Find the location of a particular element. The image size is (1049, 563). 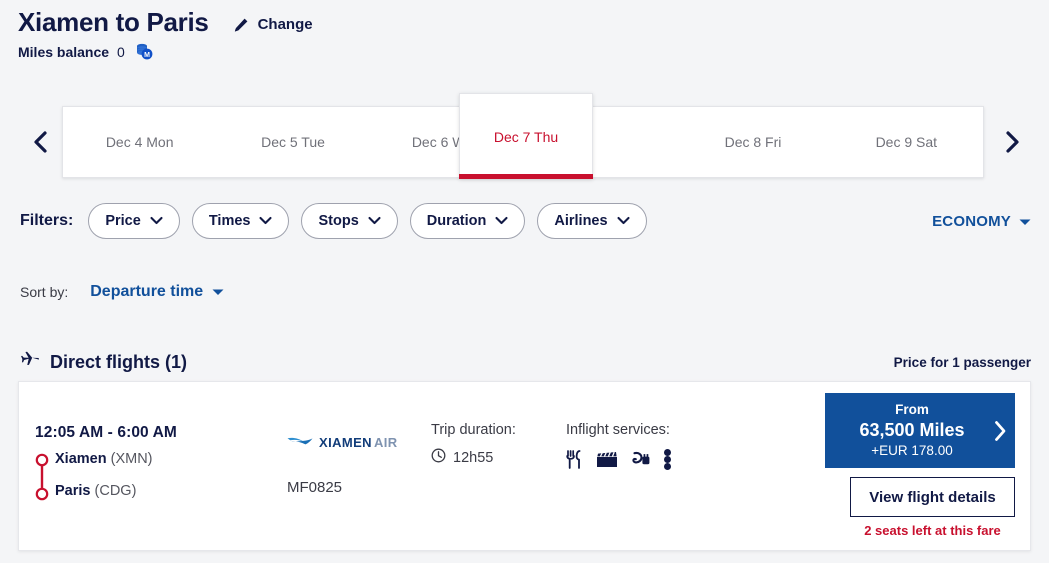

inflight-services-block: Inflight services: is located at coordinates (618, 446).